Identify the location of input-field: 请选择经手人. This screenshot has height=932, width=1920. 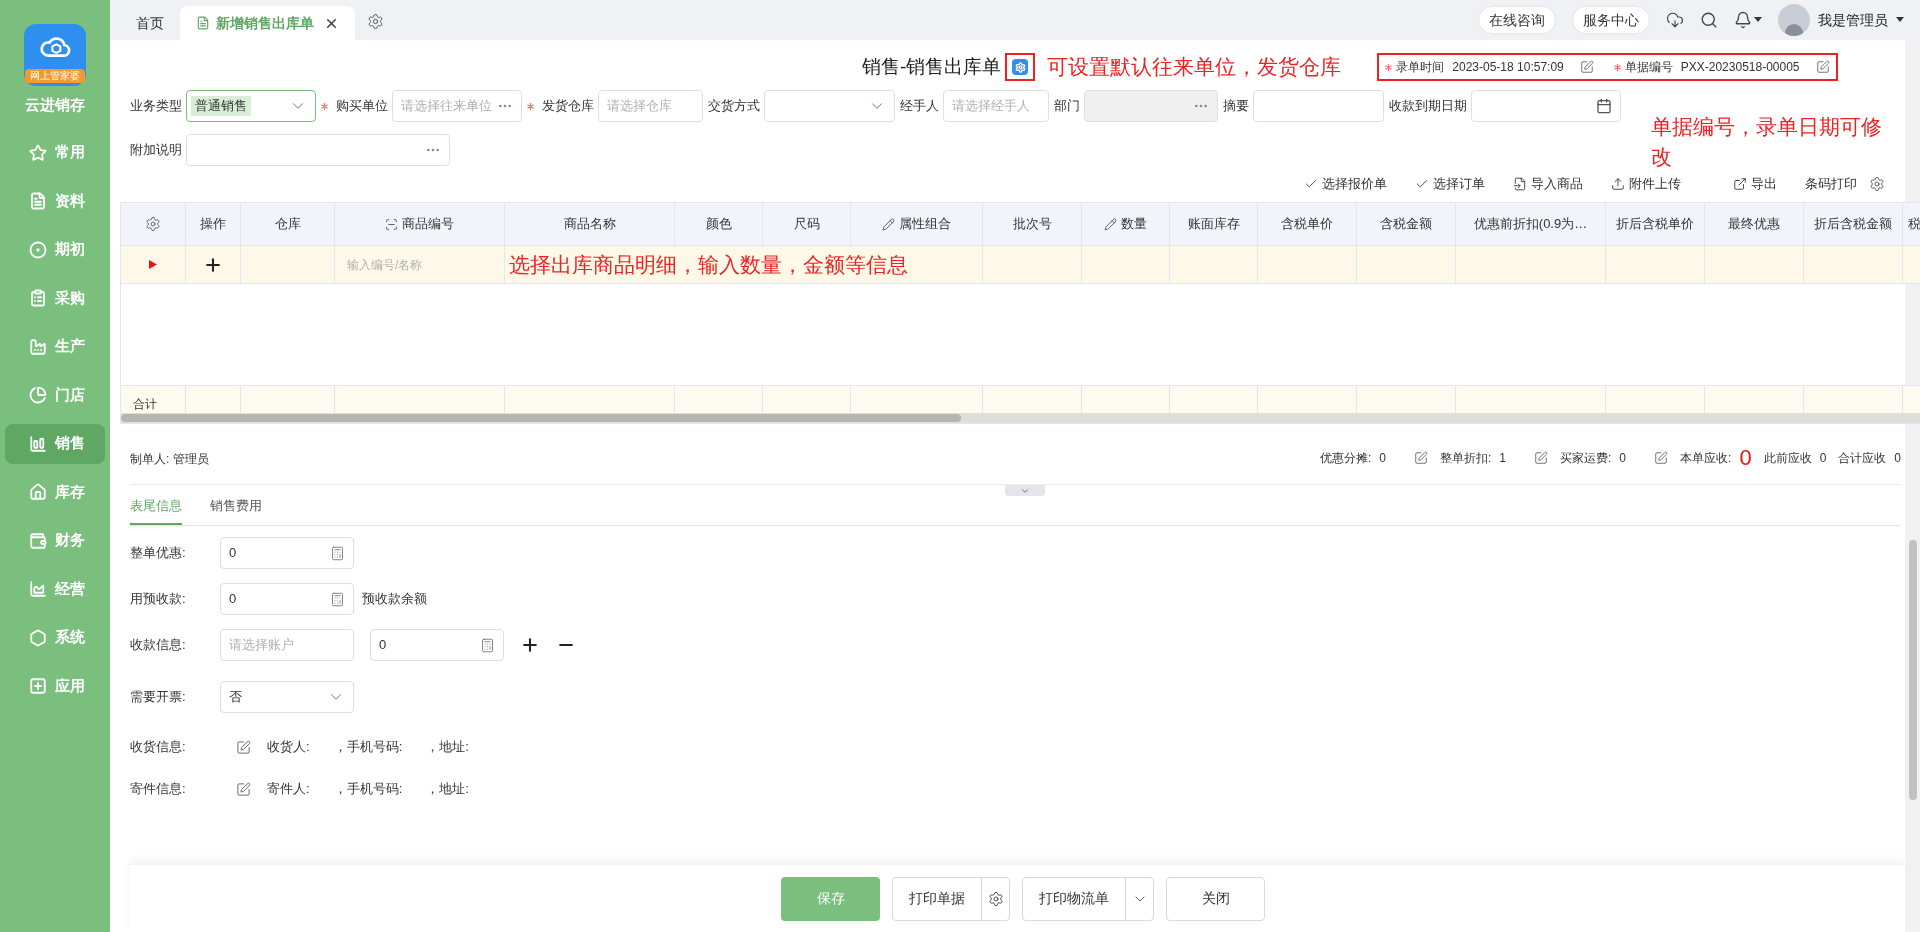
(996, 106).